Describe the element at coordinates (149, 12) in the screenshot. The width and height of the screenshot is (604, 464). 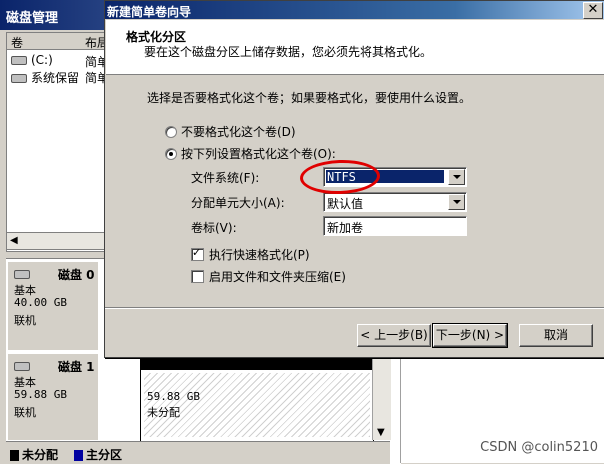
I see `wizard-title: 新建简单卷向导` at that location.